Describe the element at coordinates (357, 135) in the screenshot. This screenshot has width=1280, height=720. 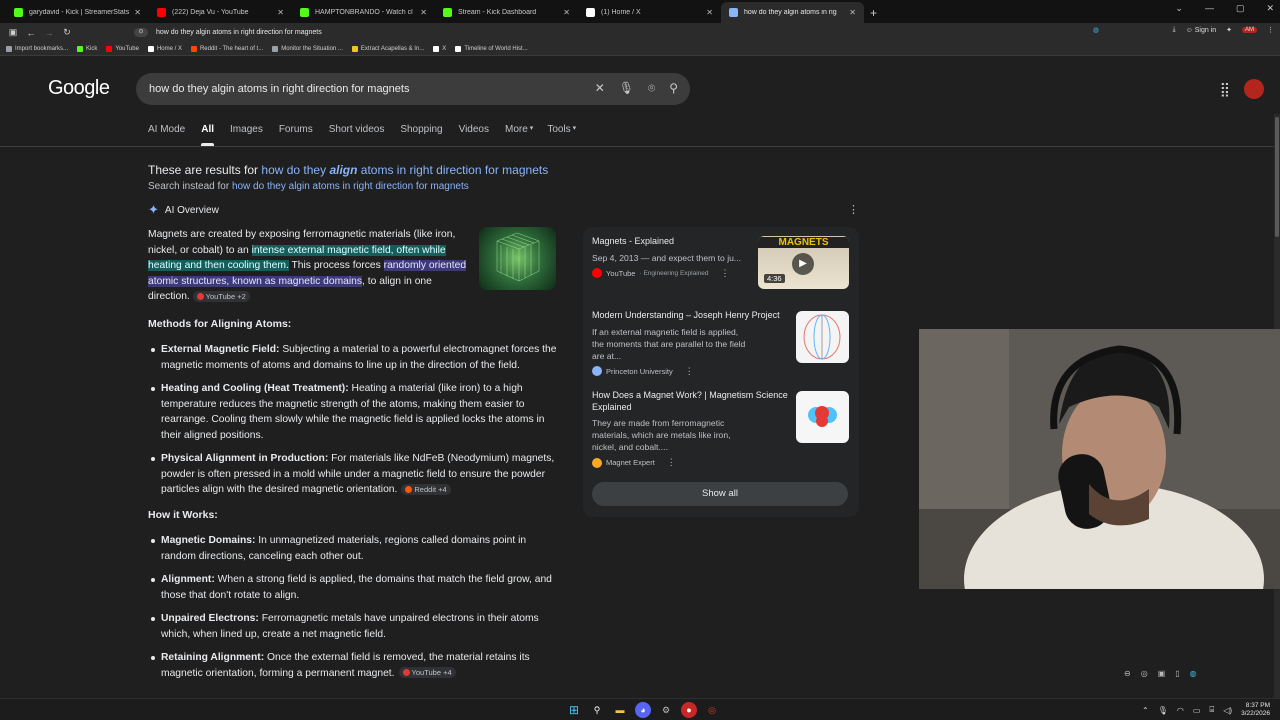
I see `search-nav-short-videos: Short videos` at that location.